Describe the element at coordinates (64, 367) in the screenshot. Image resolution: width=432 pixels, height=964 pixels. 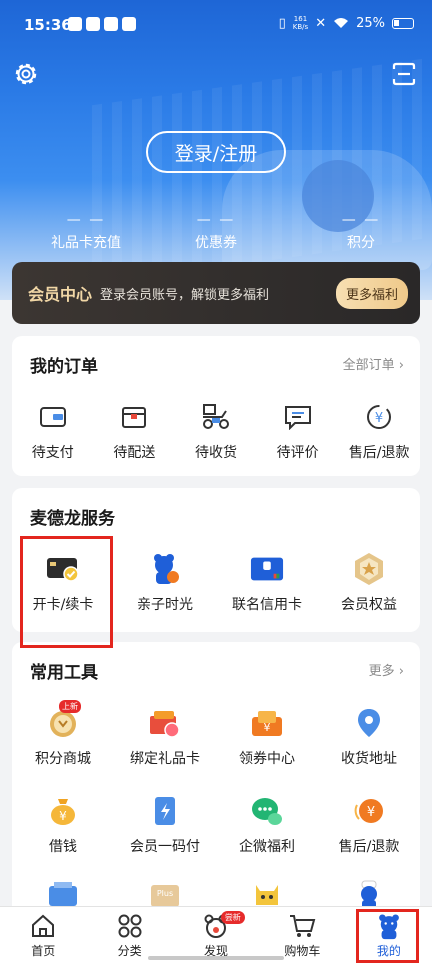
I see `orders-title: 我的订单` at that location.